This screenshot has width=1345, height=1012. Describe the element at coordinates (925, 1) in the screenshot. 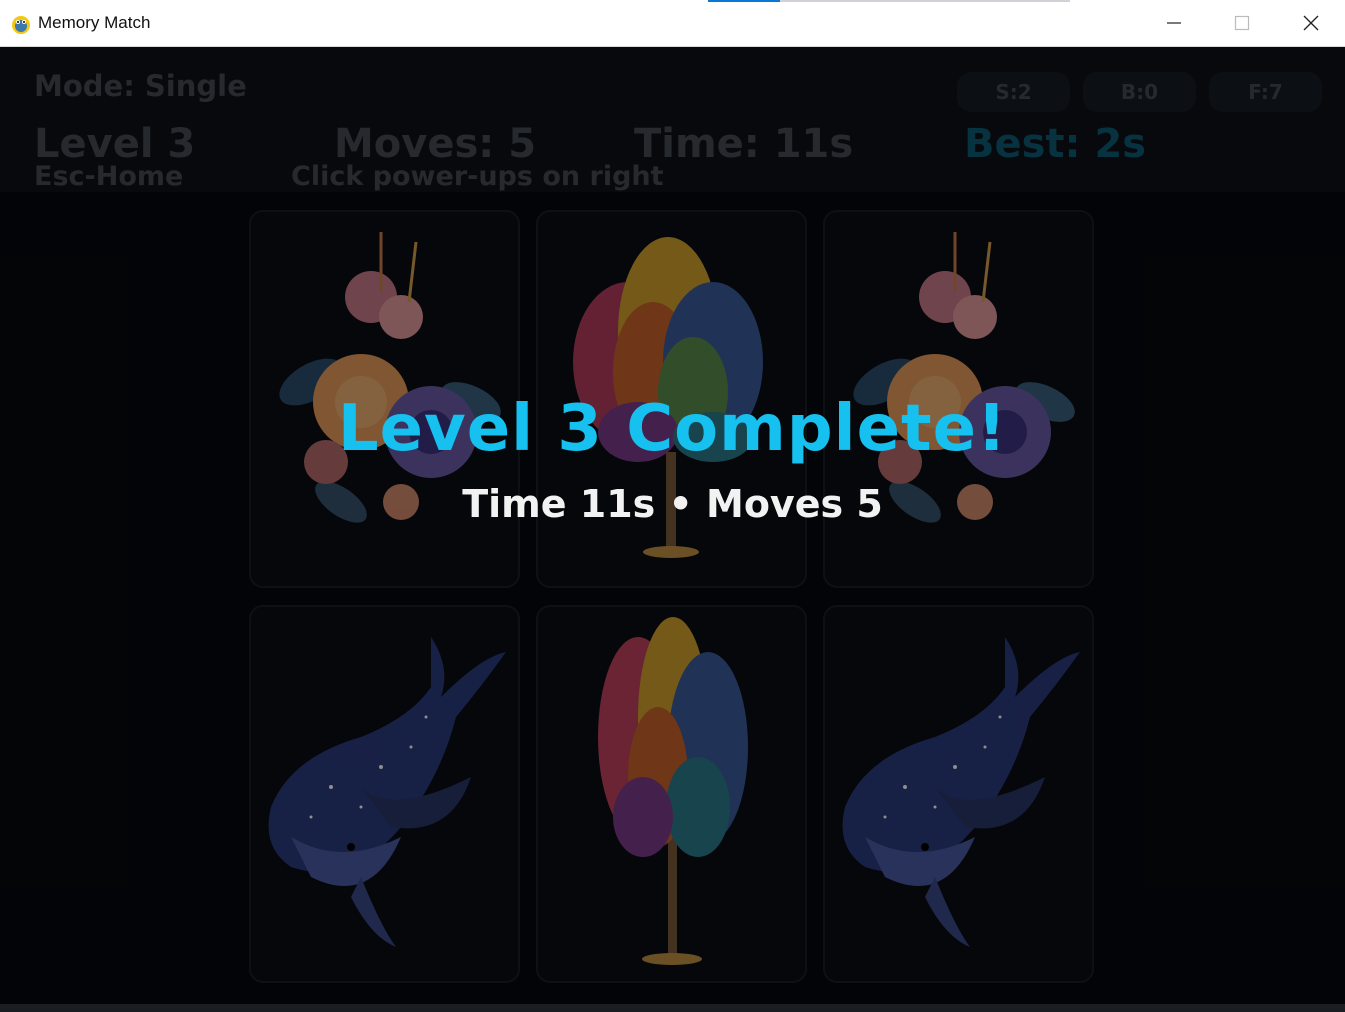

I see `titlebar-strip` at that location.